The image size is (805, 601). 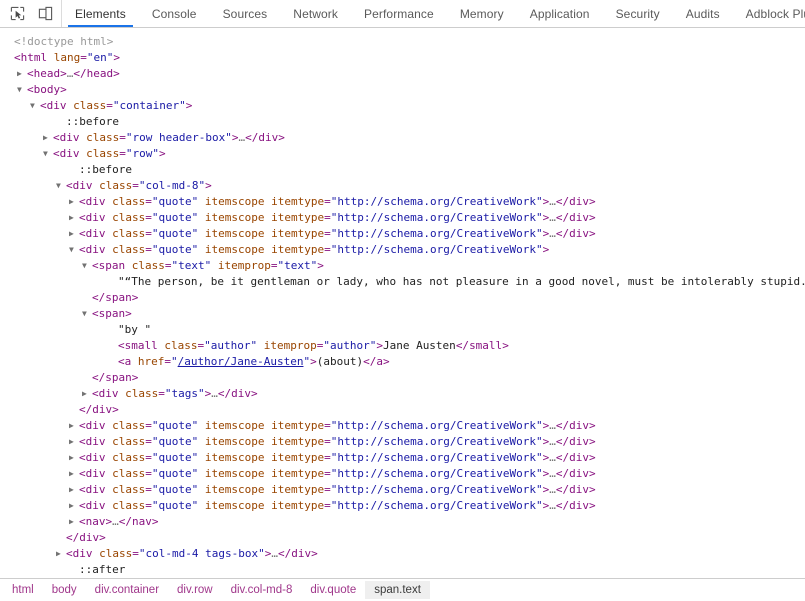 I want to click on dom-tree-line: ▶ <nav>…</nav>, so click(x=402, y=522).